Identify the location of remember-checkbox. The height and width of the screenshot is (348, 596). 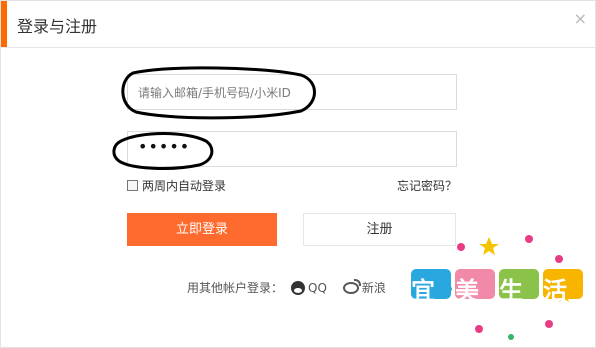
(132, 185).